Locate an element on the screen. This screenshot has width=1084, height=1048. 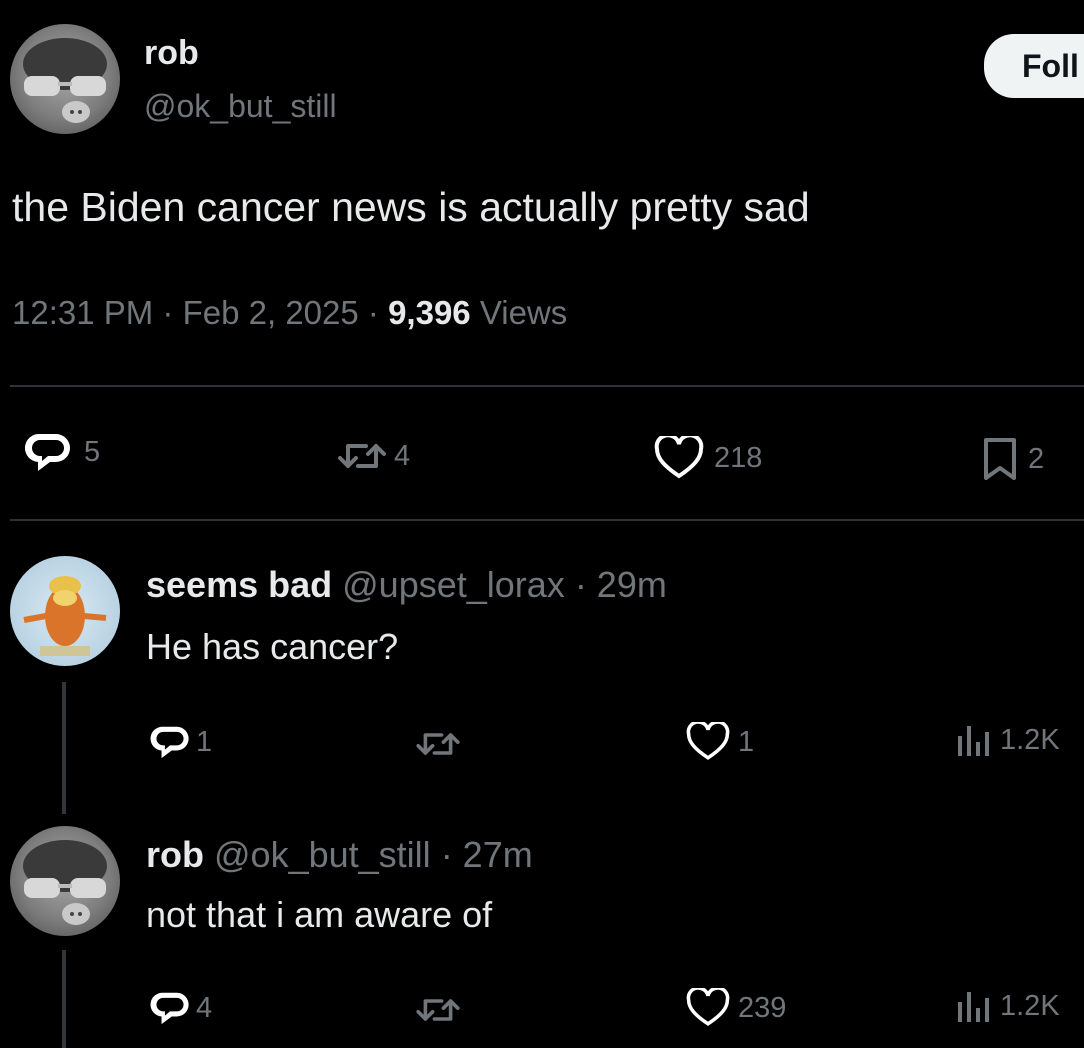
tweet-time: 12:31 PM is located at coordinates (82, 312).